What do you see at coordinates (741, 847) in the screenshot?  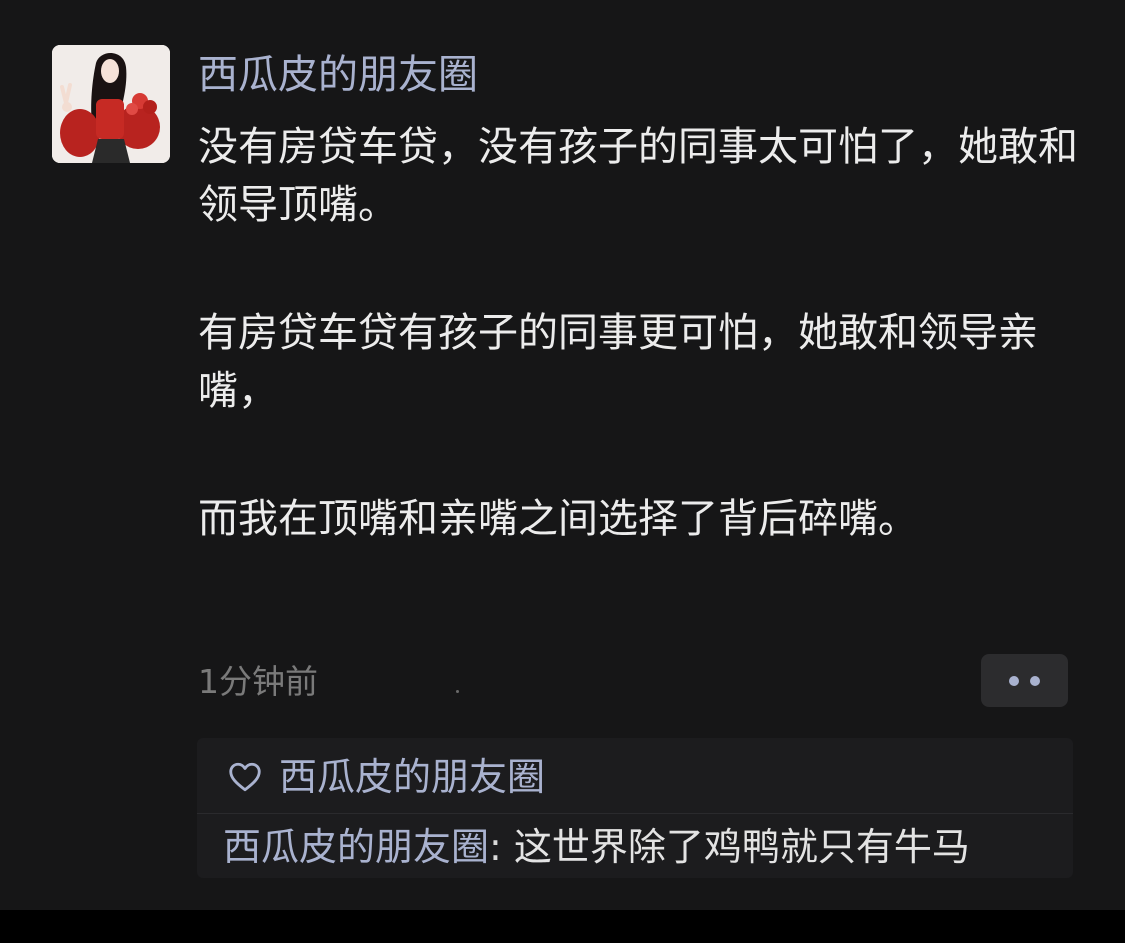 I see `comment-text: 这世界除了鸡鸭就只有牛马` at bounding box center [741, 847].